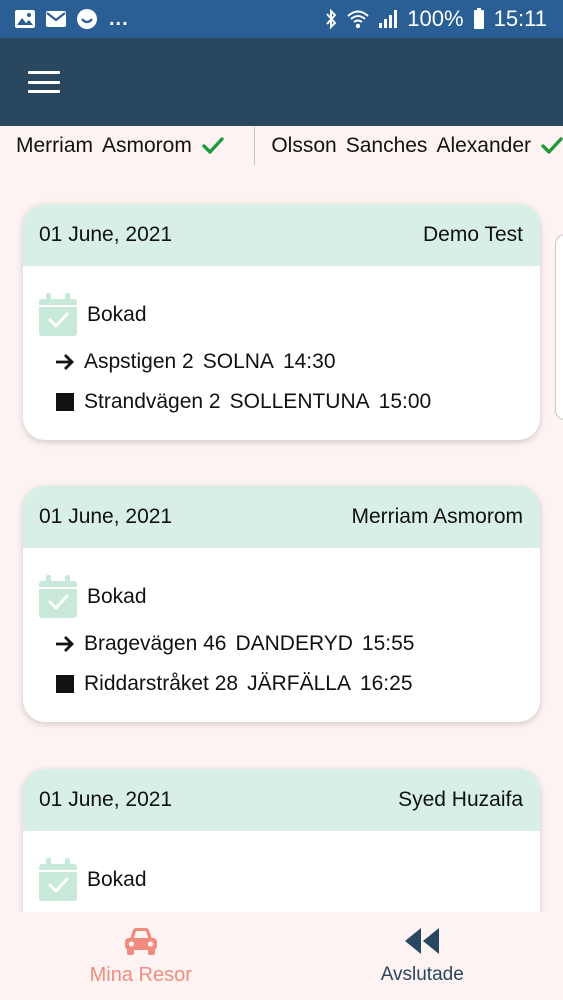  Describe the element at coordinates (140, 941) in the screenshot. I see `car-icon` at that location.